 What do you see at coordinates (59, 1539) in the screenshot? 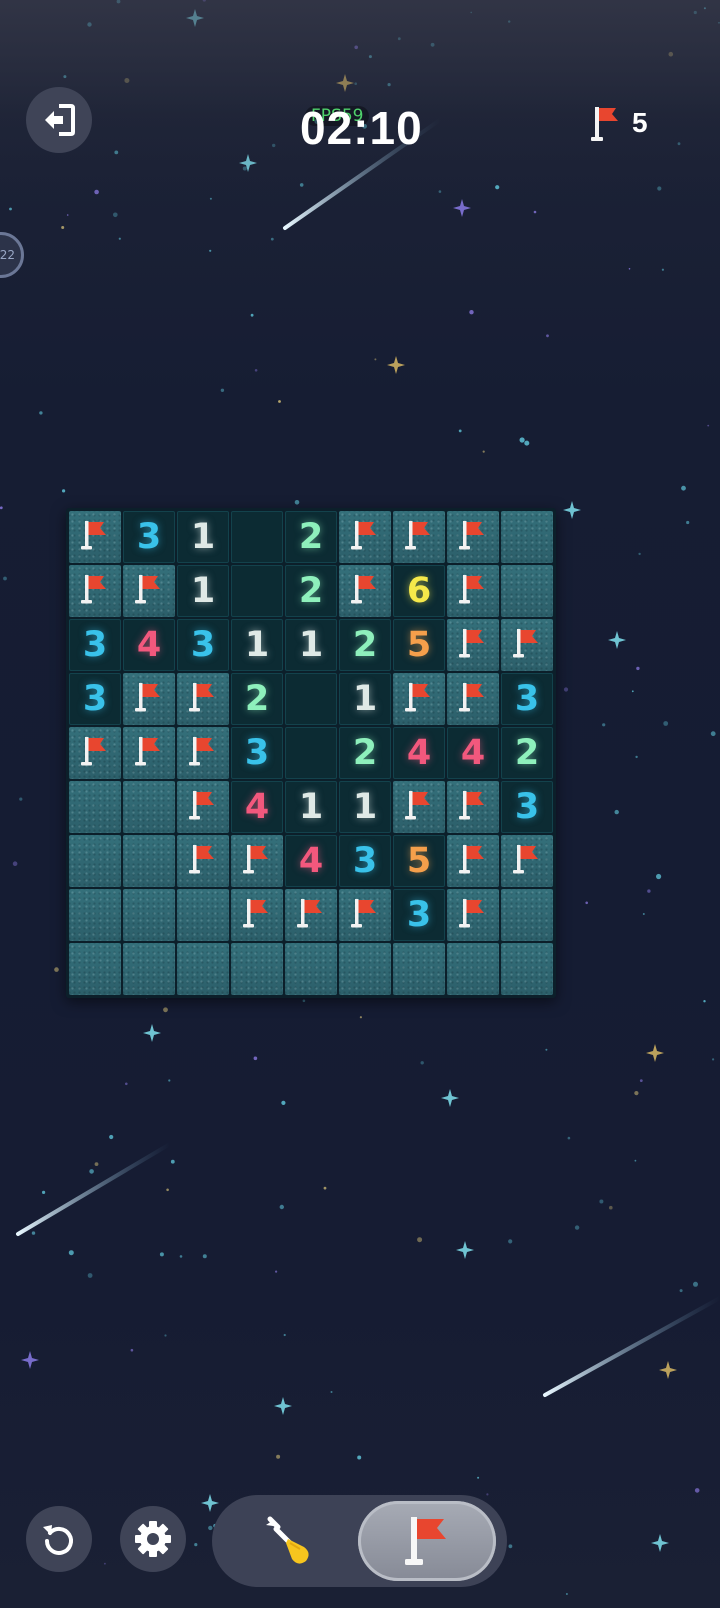
I see `undo-button` at bounding box center [59, 1539].